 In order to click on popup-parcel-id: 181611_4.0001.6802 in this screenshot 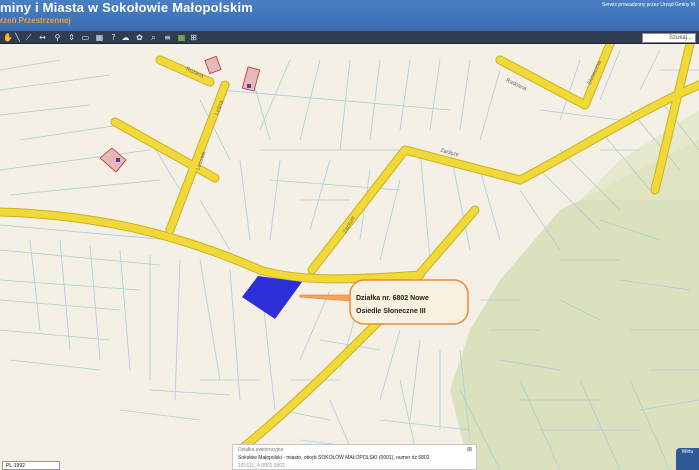, I will do `click(261, 466)`.